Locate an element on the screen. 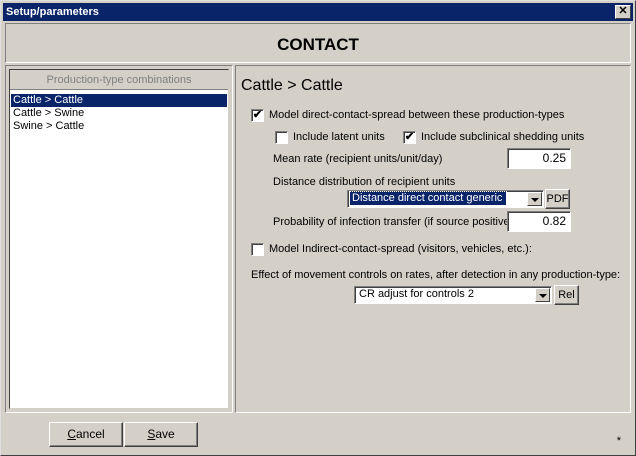 This screenshot has width=636, height=456. save-button: Save is located at coordinates (161, 434).